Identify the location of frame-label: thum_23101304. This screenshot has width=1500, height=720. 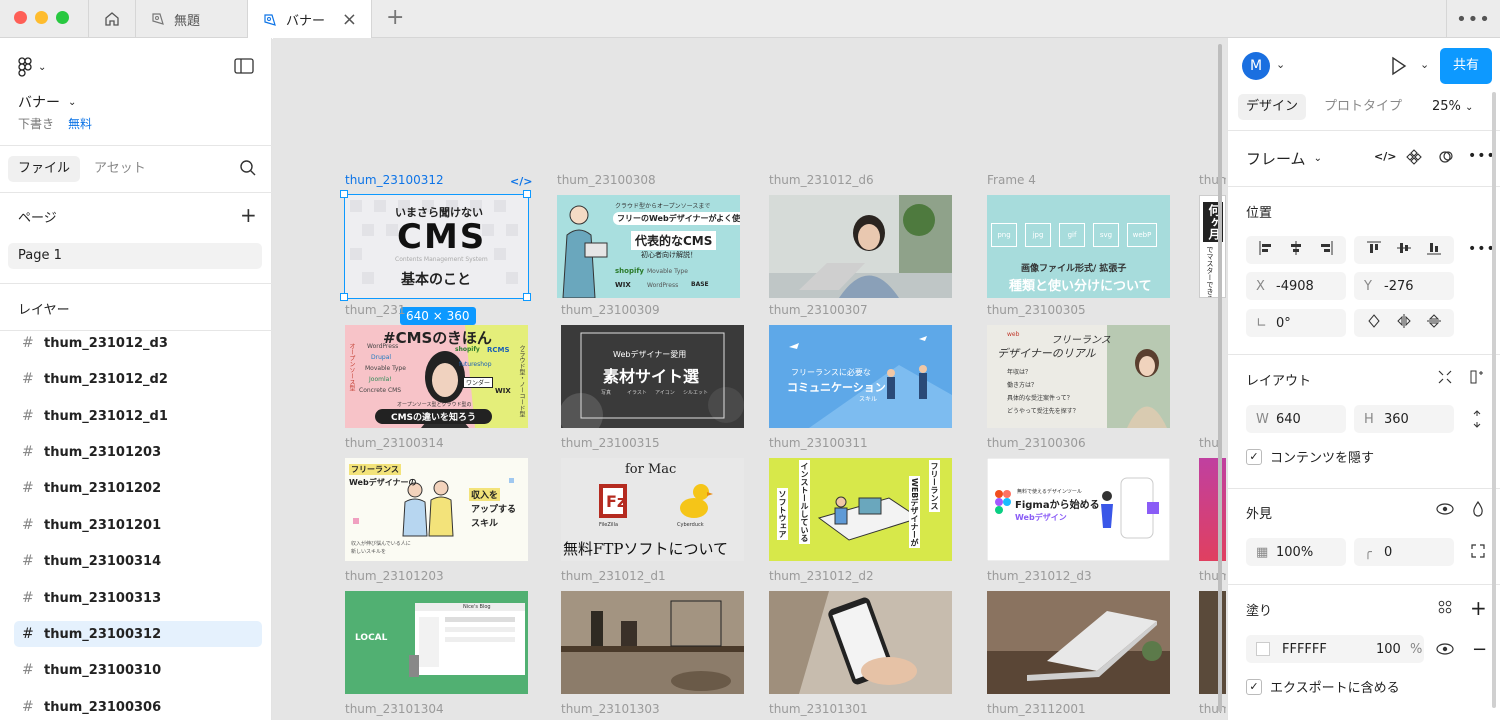
(394, 709).